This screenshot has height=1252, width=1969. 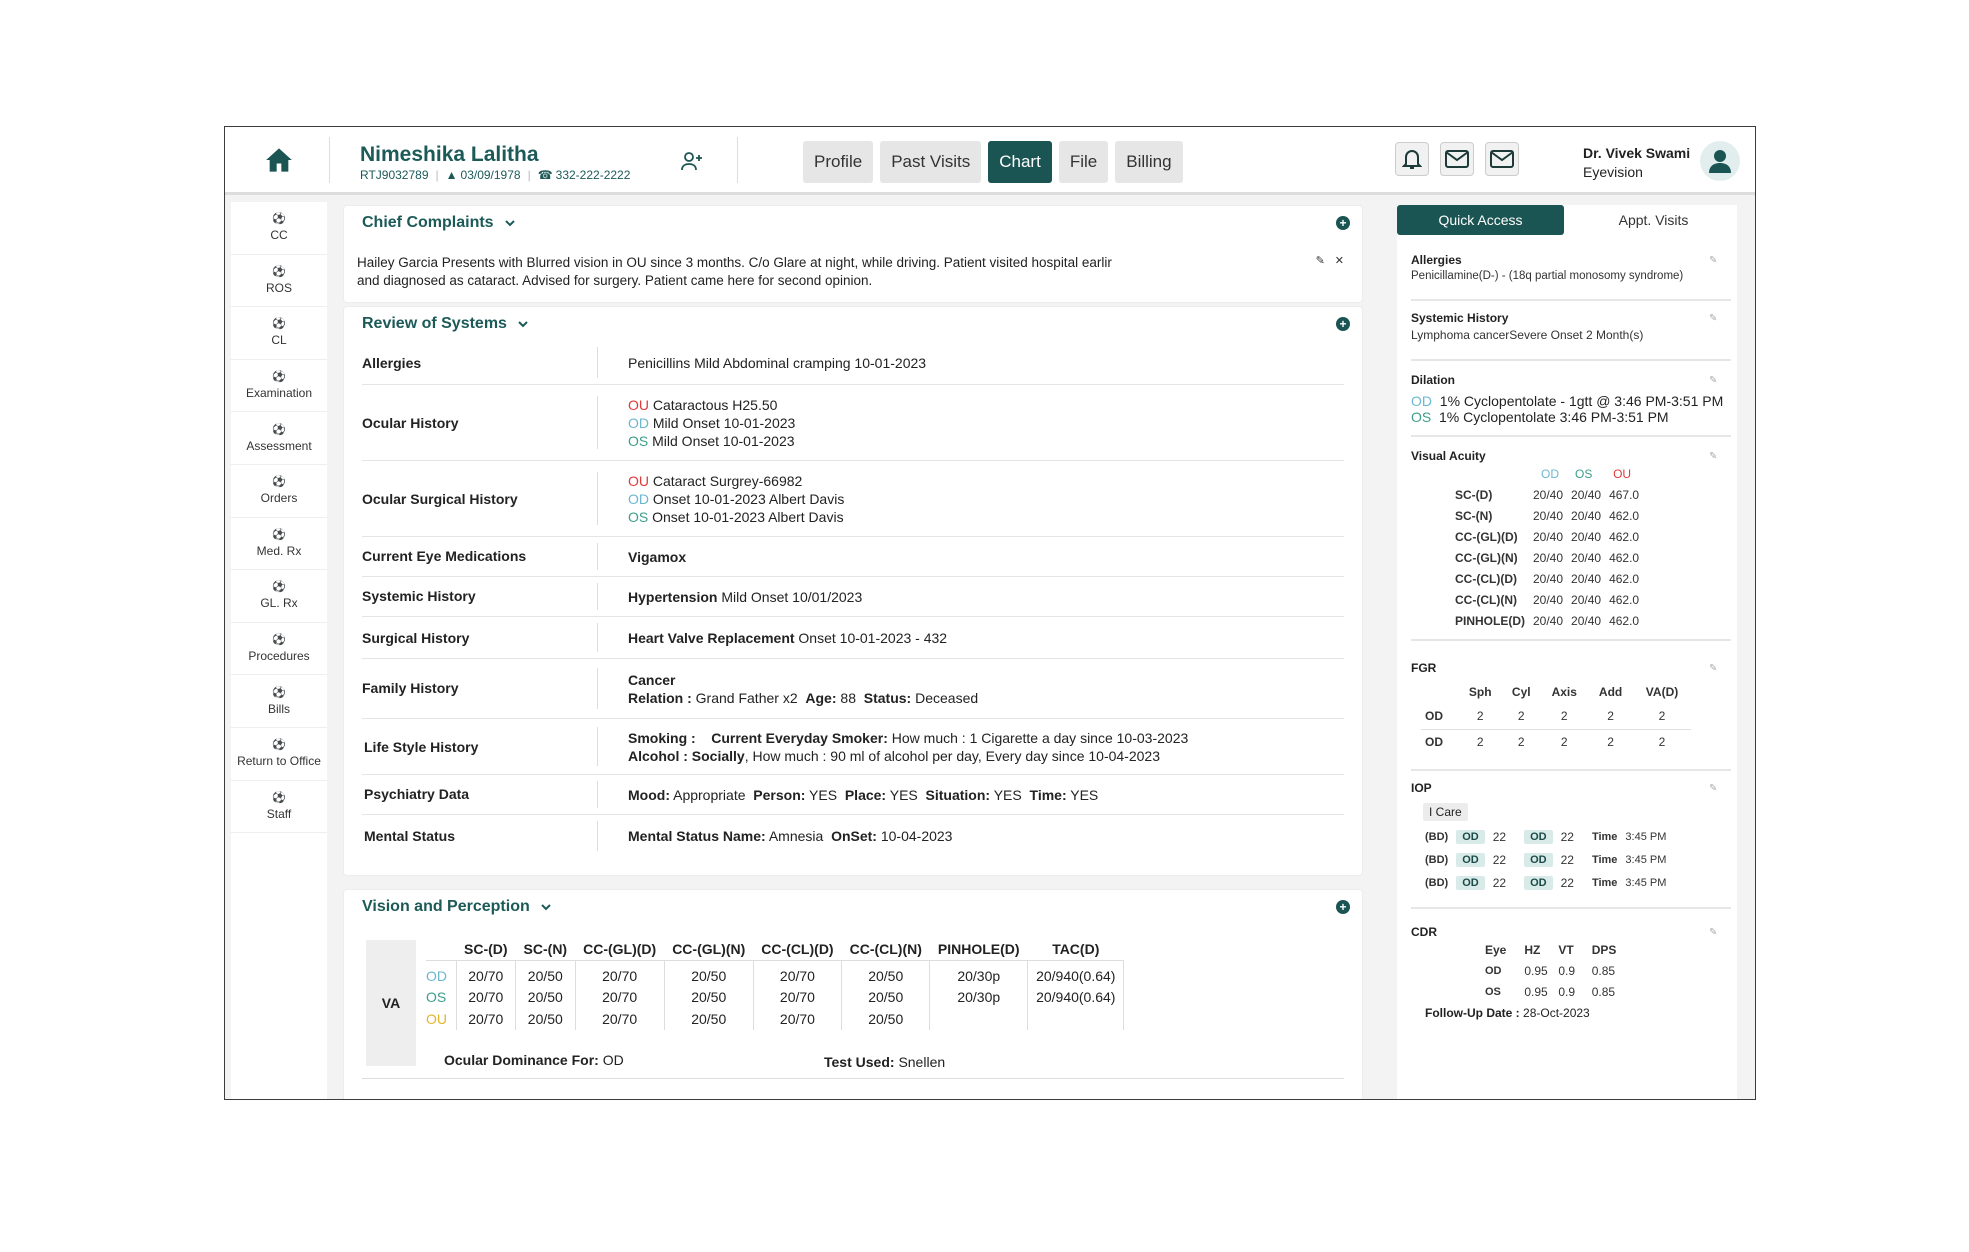 What do you see at coordinates (1610, 692) in the screenshot?
I see `column-header: Add` at bounding box center [1610, 692].